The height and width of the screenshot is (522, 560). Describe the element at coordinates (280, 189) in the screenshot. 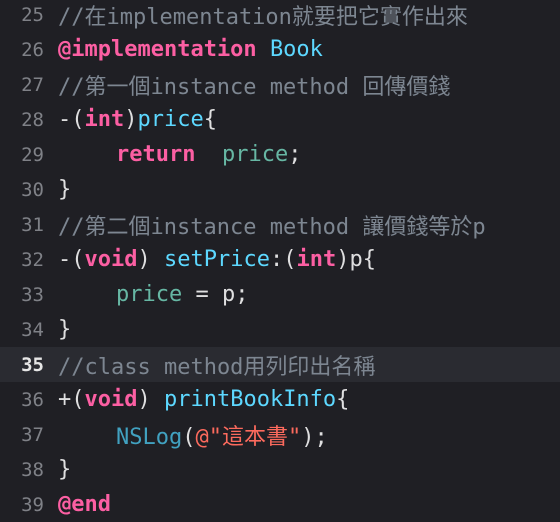

I see `code-line: 30 }` at that location.